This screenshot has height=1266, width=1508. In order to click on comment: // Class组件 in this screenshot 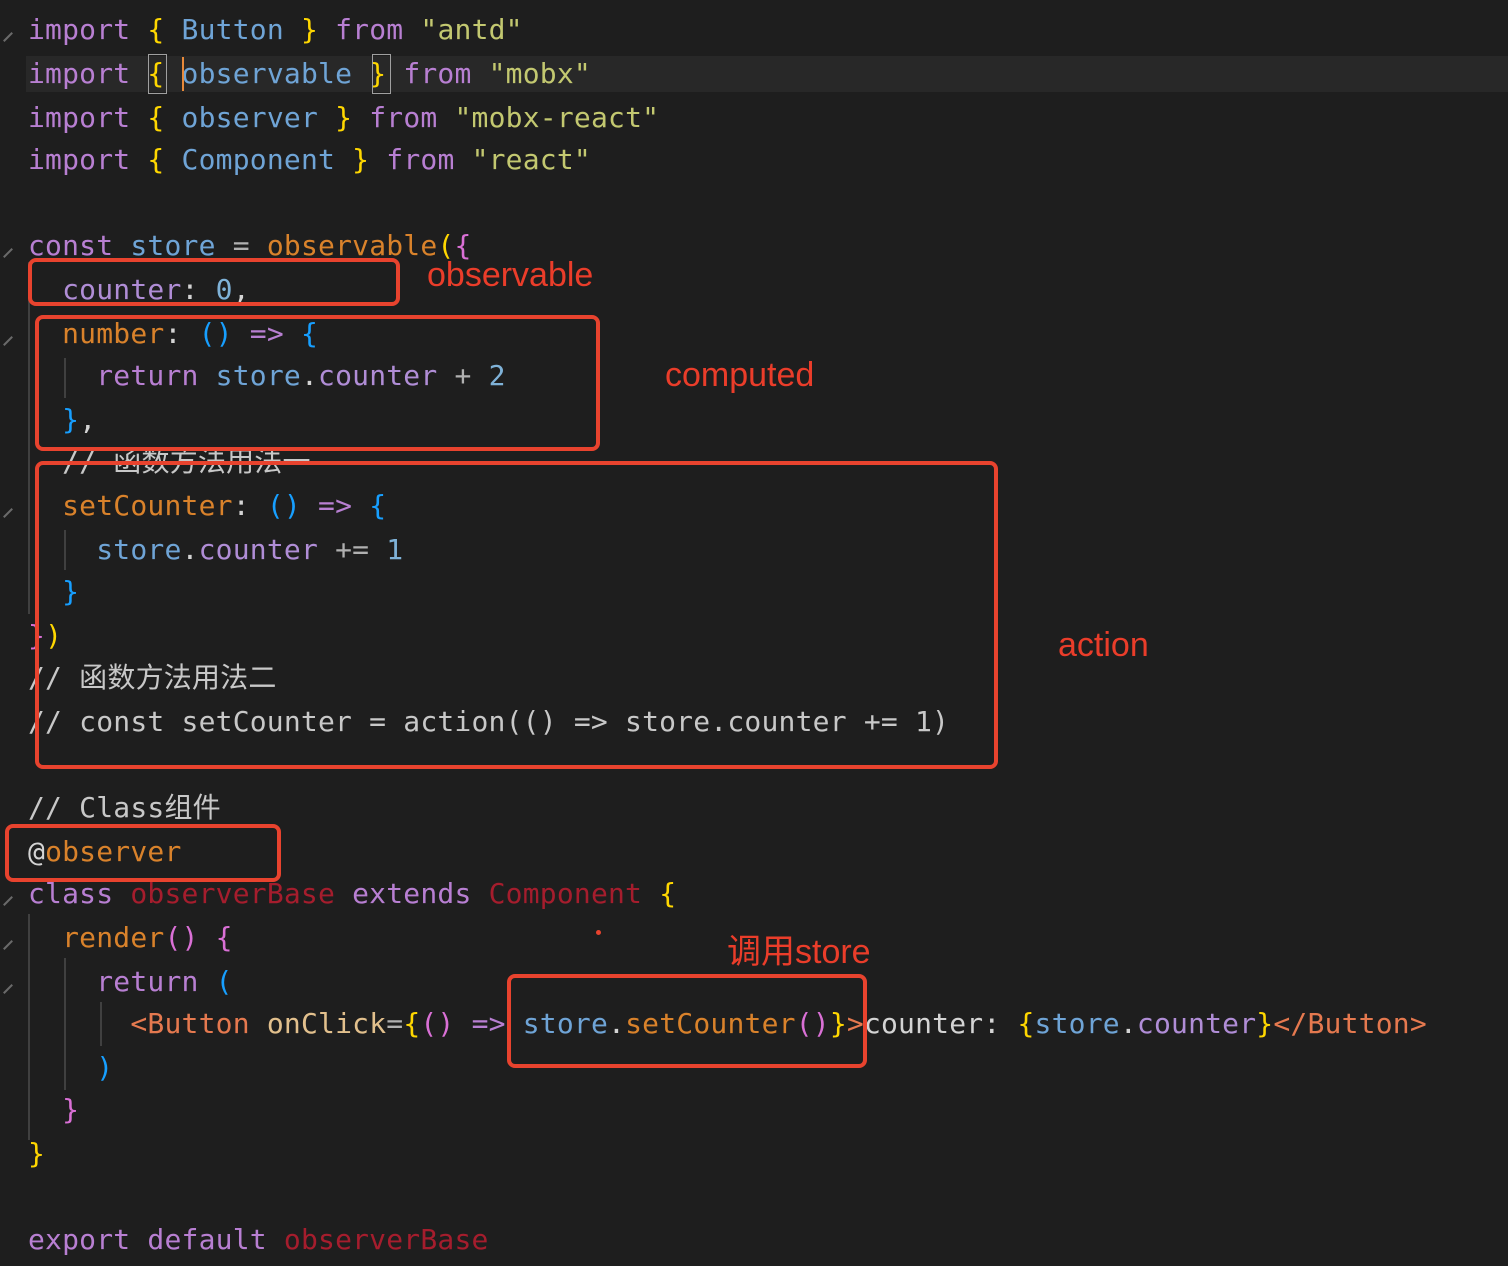, I will do `click(124, 807)`.